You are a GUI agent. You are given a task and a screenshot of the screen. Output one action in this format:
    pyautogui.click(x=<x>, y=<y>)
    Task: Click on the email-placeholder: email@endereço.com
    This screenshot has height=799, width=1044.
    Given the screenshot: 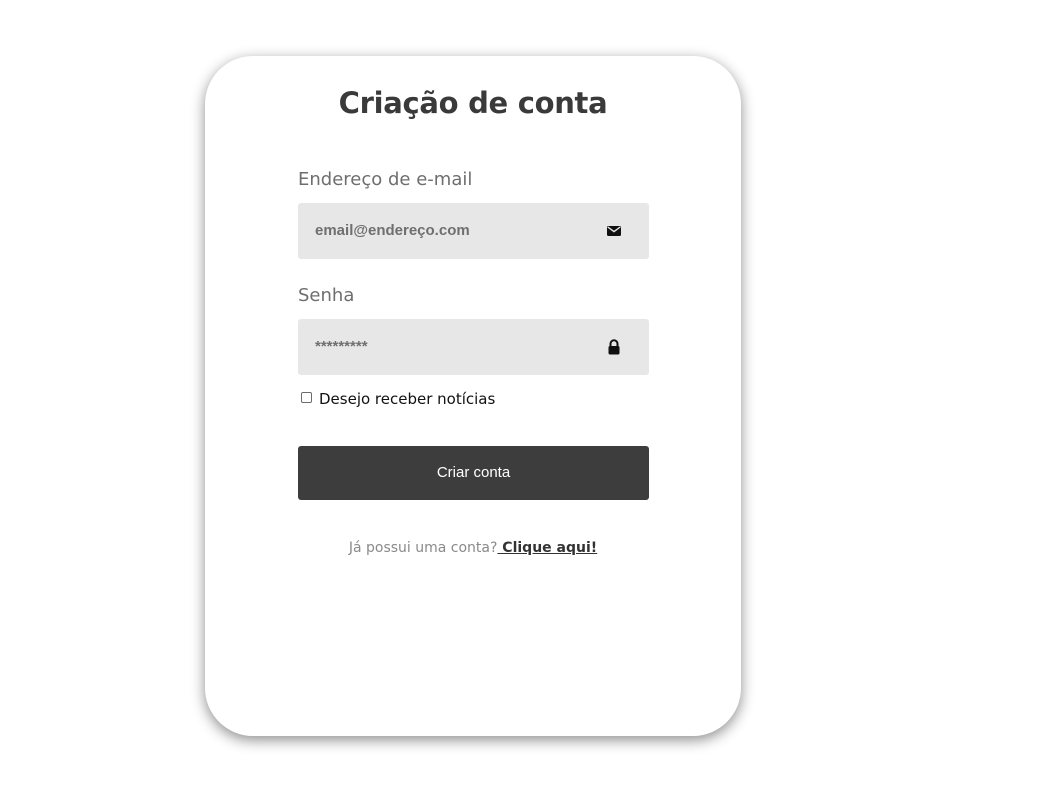 What is the action you would take?
    pyautogui.click(x=392, y=230)
    